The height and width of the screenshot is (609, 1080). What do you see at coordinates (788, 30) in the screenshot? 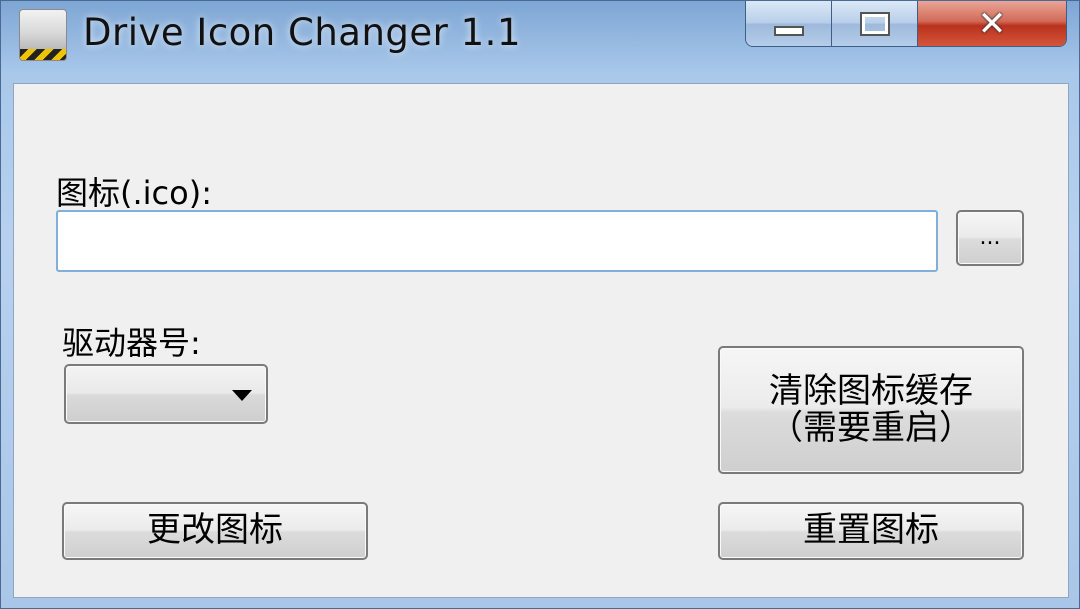
I see `minimize-icon` at bounding box center [788, 30].